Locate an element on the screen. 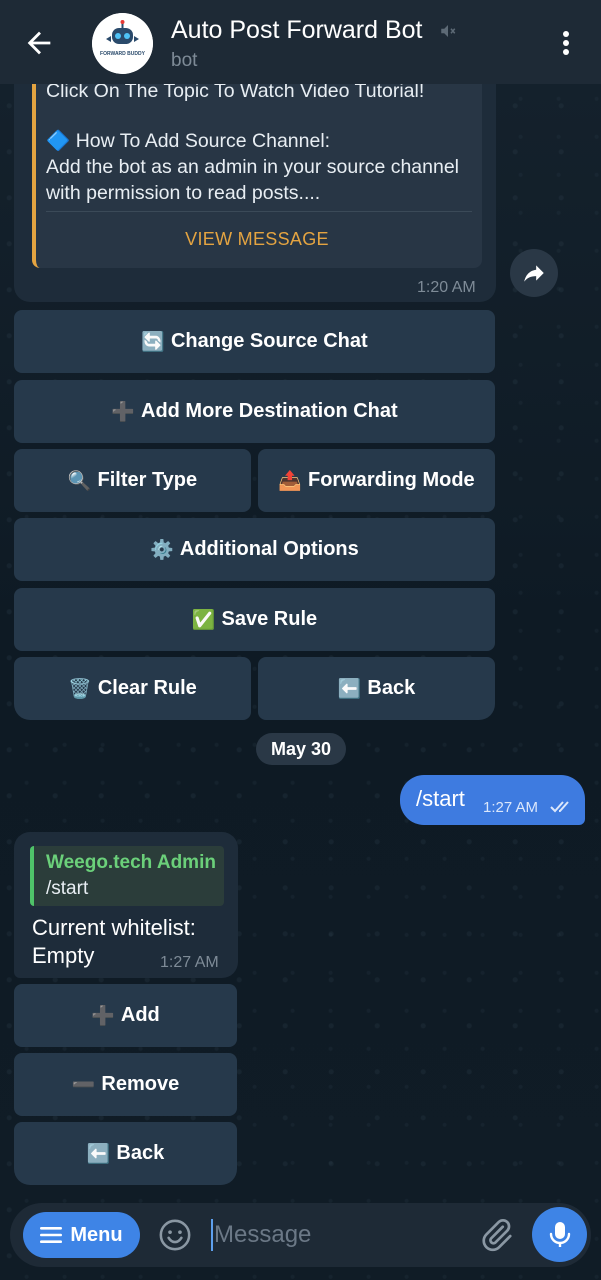  save-rule-button: ✅ Save Rule is located at coordinates (254, 619).